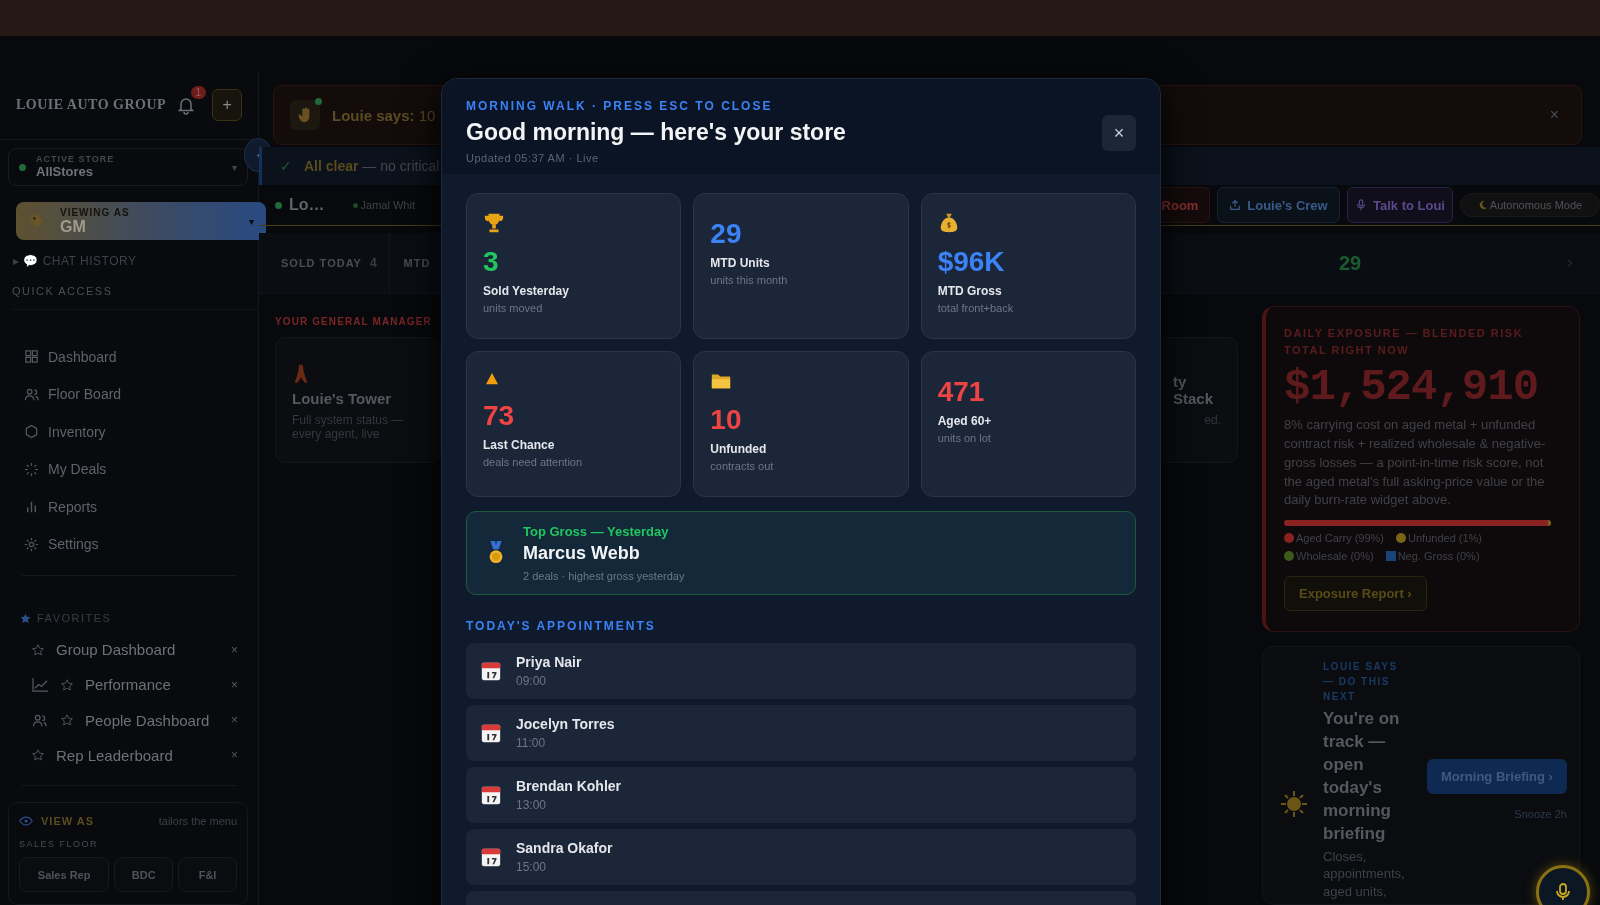 The image size is (1600, 905). Describe the element at coordinates (532, 867) in the screenshot. I see `appointment-time: 15:00` at that location.